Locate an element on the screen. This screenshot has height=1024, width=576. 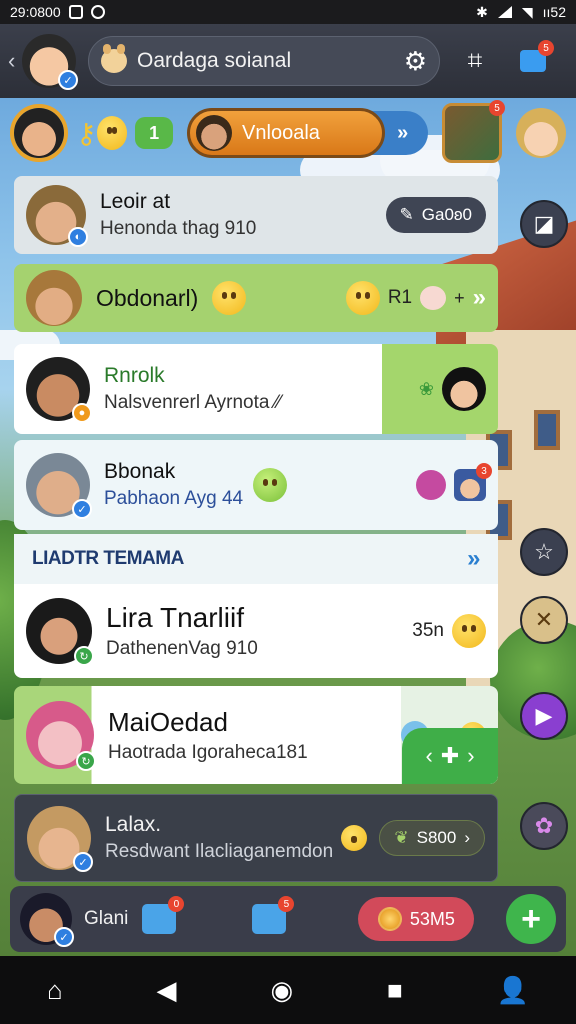
item-title: Lira Tnarliif is located at coordinates (175, 617).